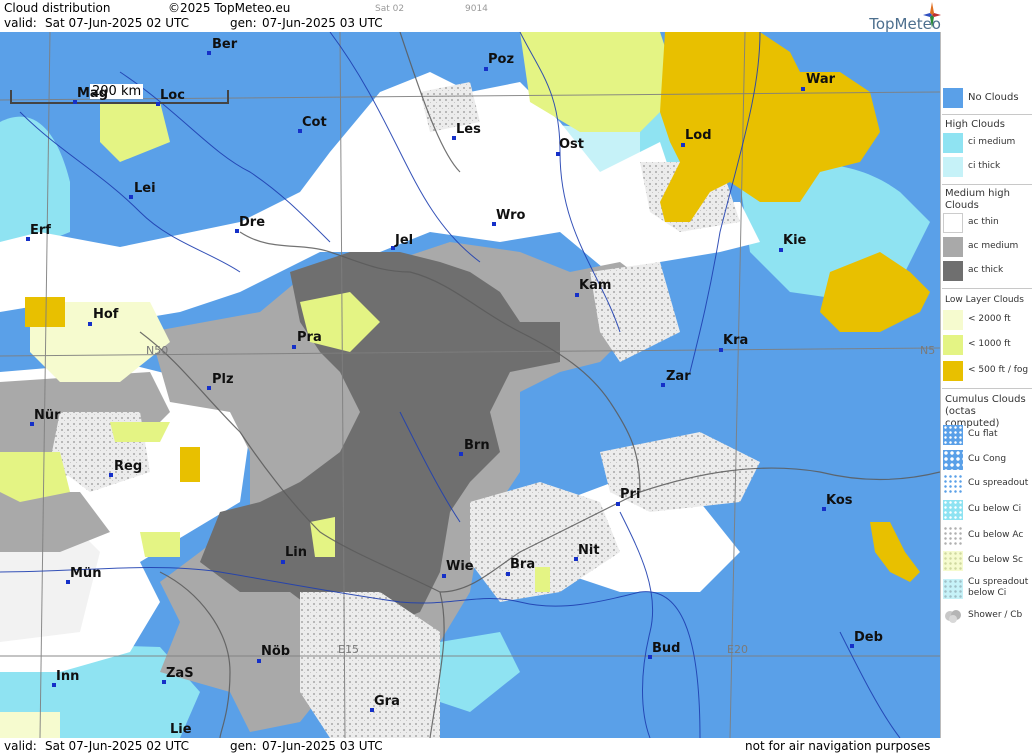  I want to click on swatch-ac-thick, so click(953, 271).